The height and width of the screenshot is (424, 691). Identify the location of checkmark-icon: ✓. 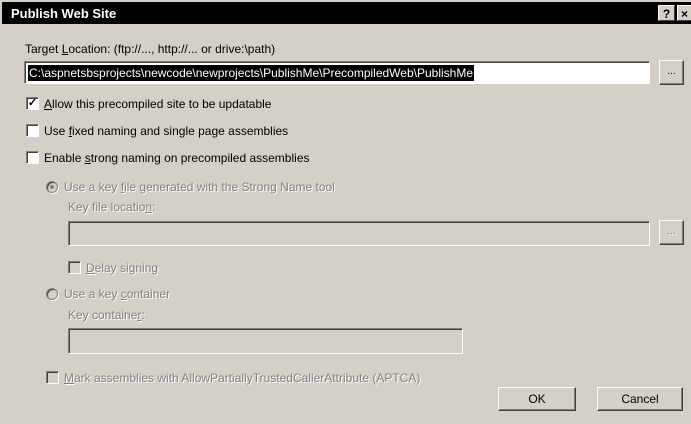
(32, 103).